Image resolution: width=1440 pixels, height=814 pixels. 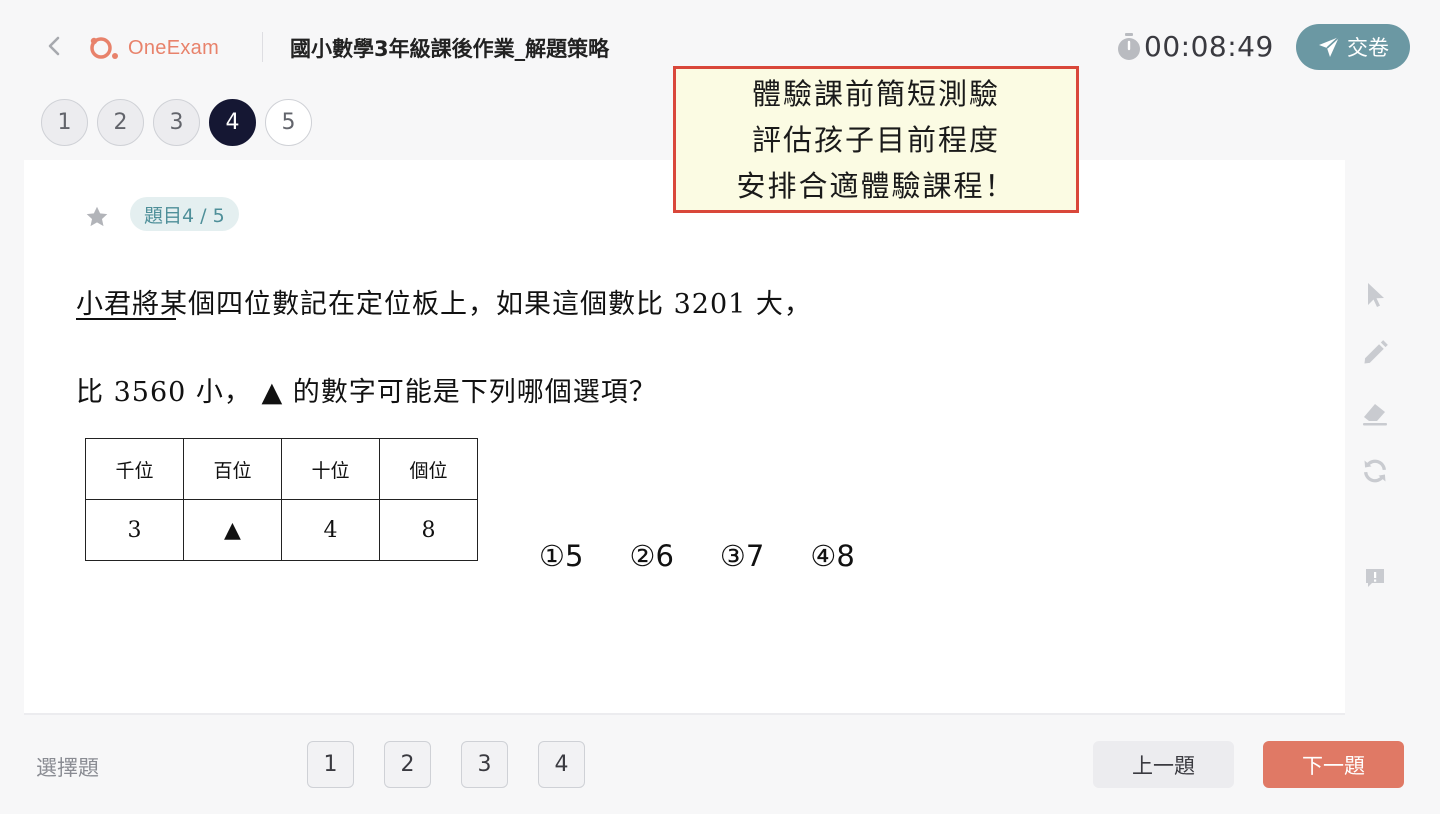 What do you see at coordinates (1129, 46) in the screenshot?
I see `stopwatch-icon` at bounding box center [1129, 46].